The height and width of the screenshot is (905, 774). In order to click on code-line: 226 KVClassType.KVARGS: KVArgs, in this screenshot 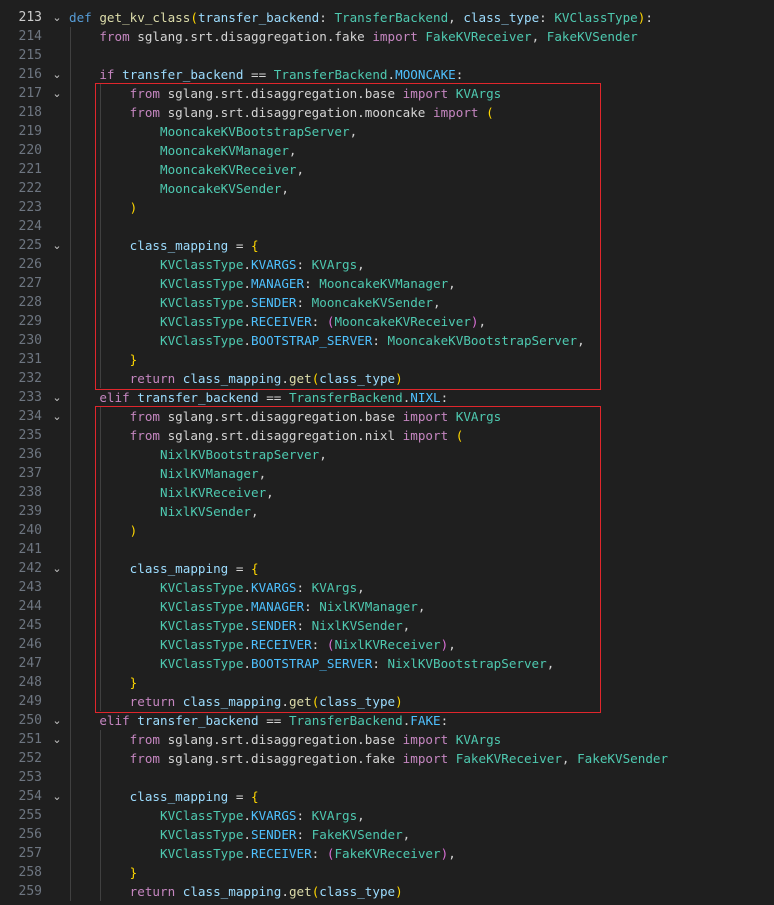, I will do `click(387, 264)`.